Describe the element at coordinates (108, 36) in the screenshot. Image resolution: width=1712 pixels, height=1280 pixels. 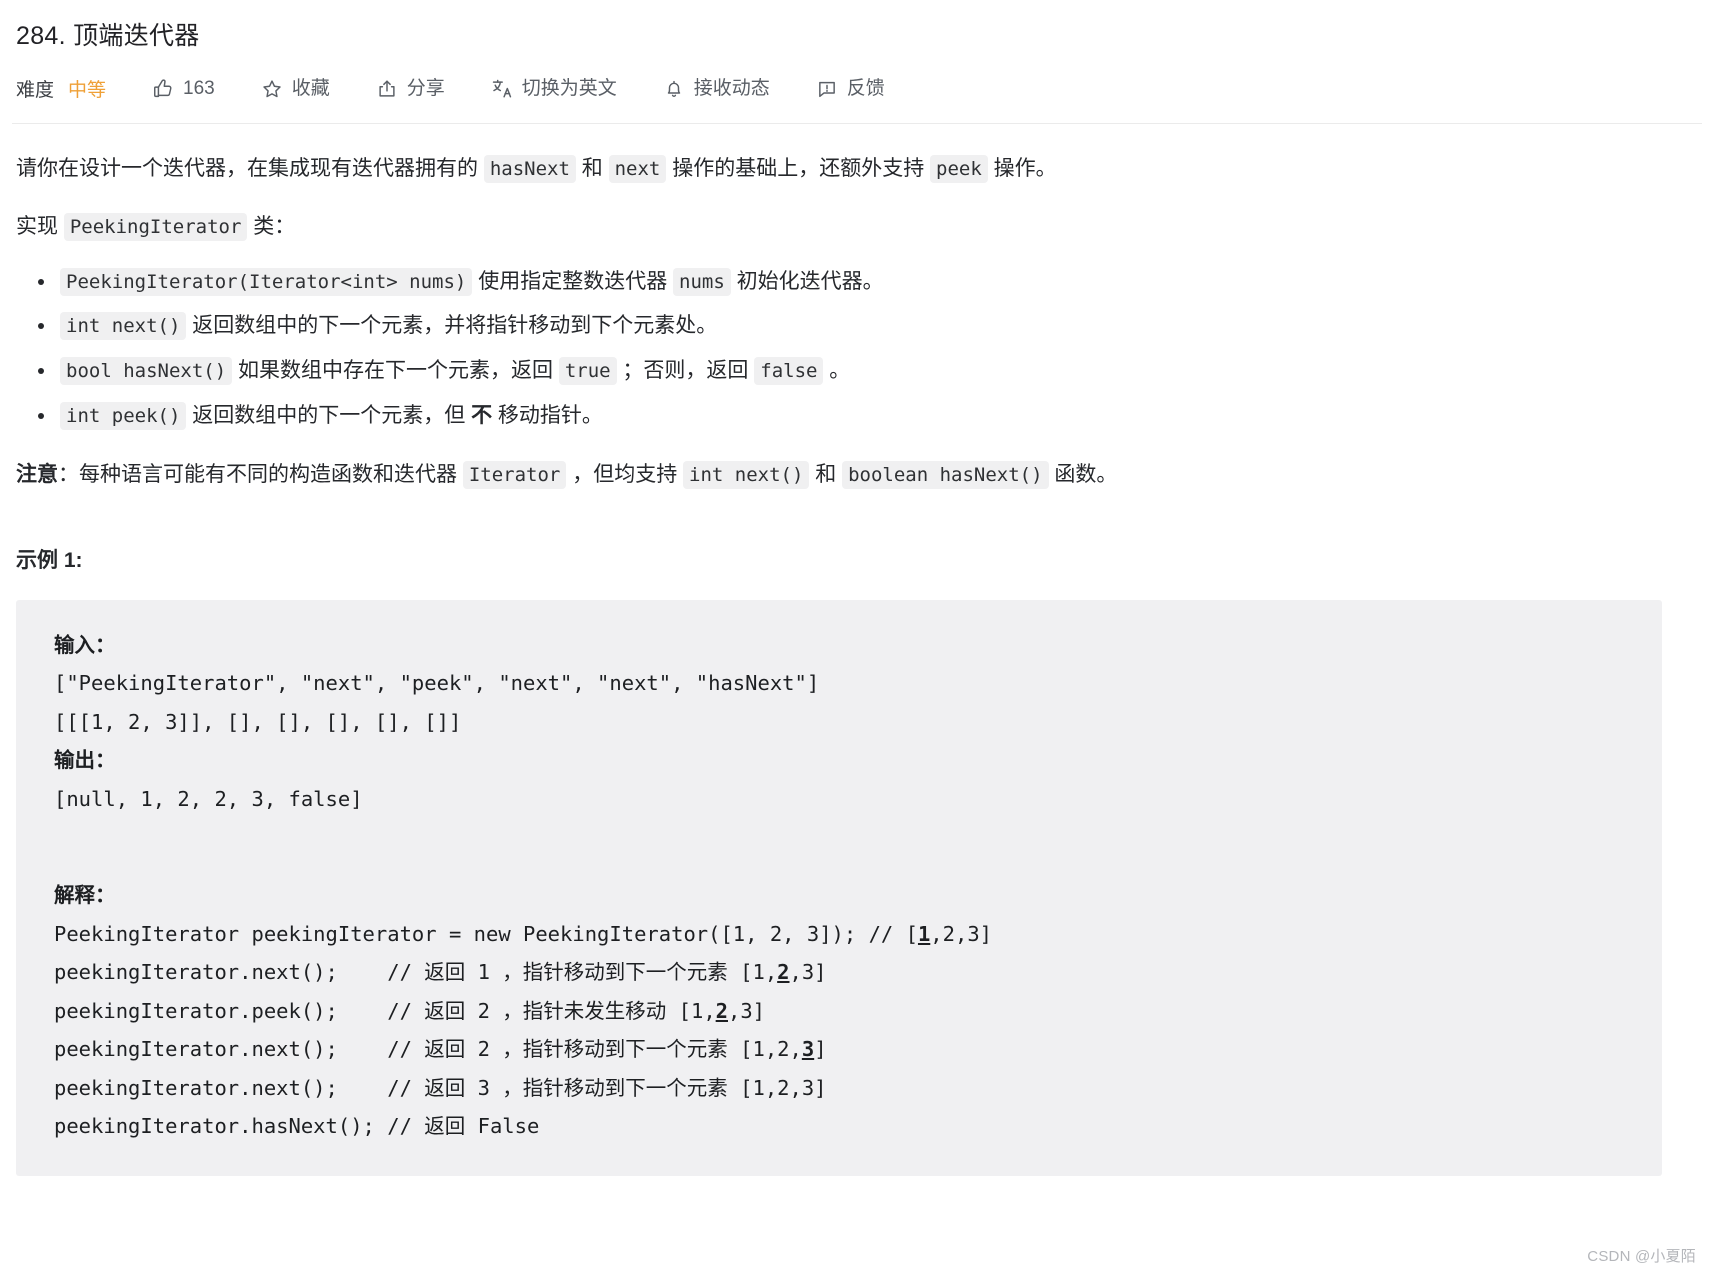
I see `page-title: 284. 顶端迭代器` at that location.